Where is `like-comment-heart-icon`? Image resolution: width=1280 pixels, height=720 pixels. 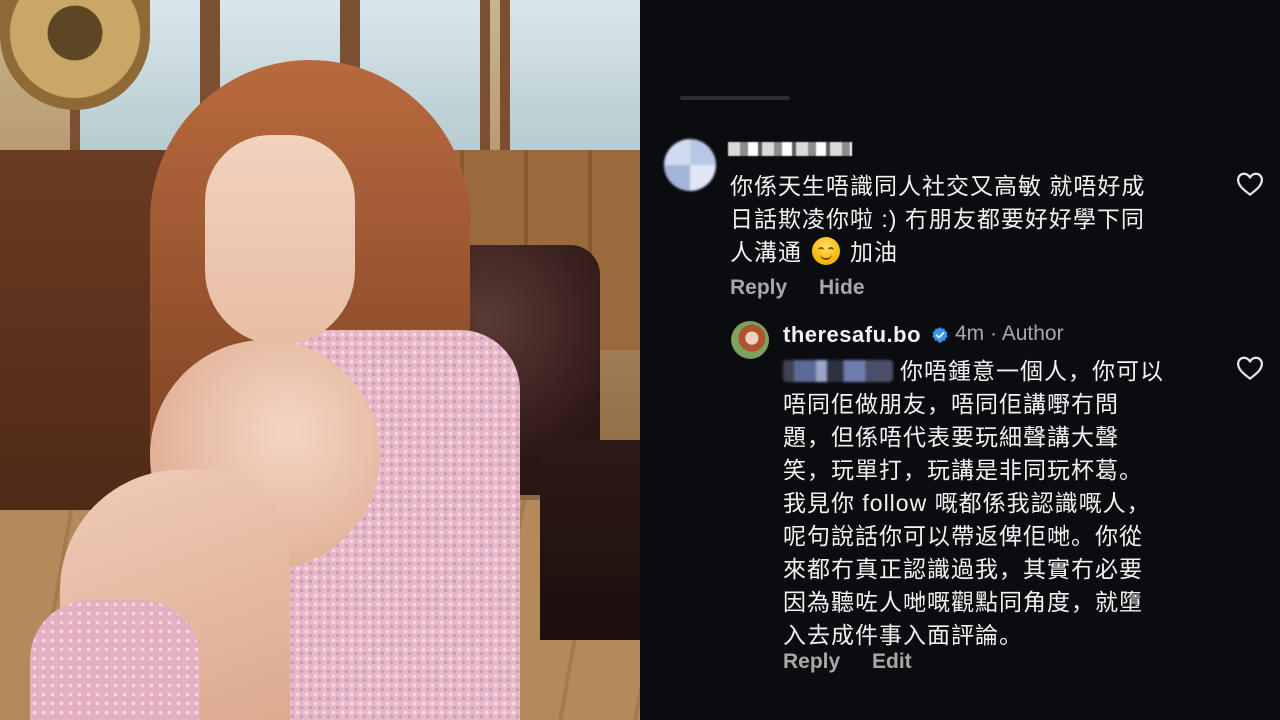
like-comment-heart-icon is located at coordinates (1250, 184).